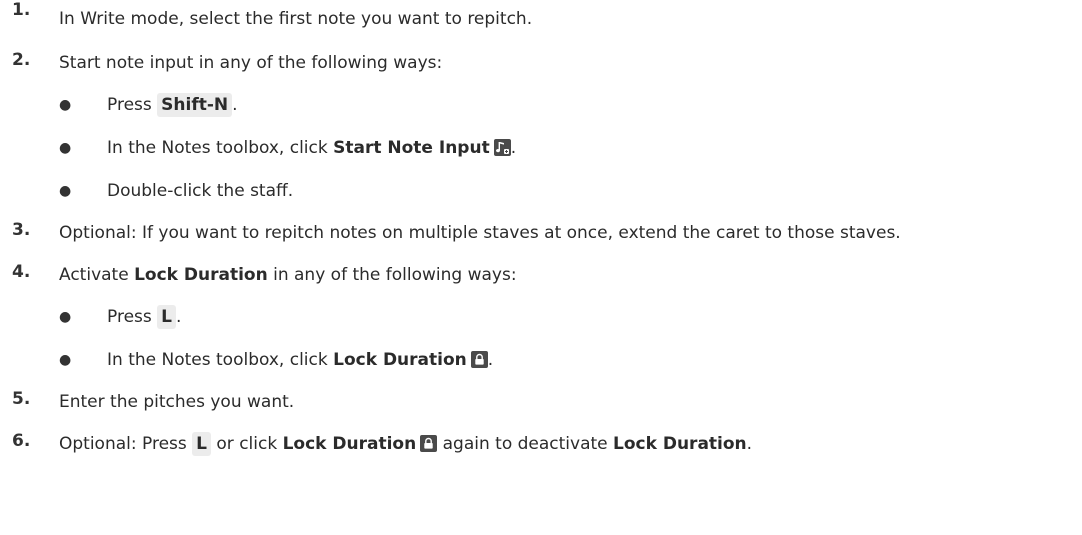  I want to click on substep-double-click: ● Double-click the staff., so click(570, 191).